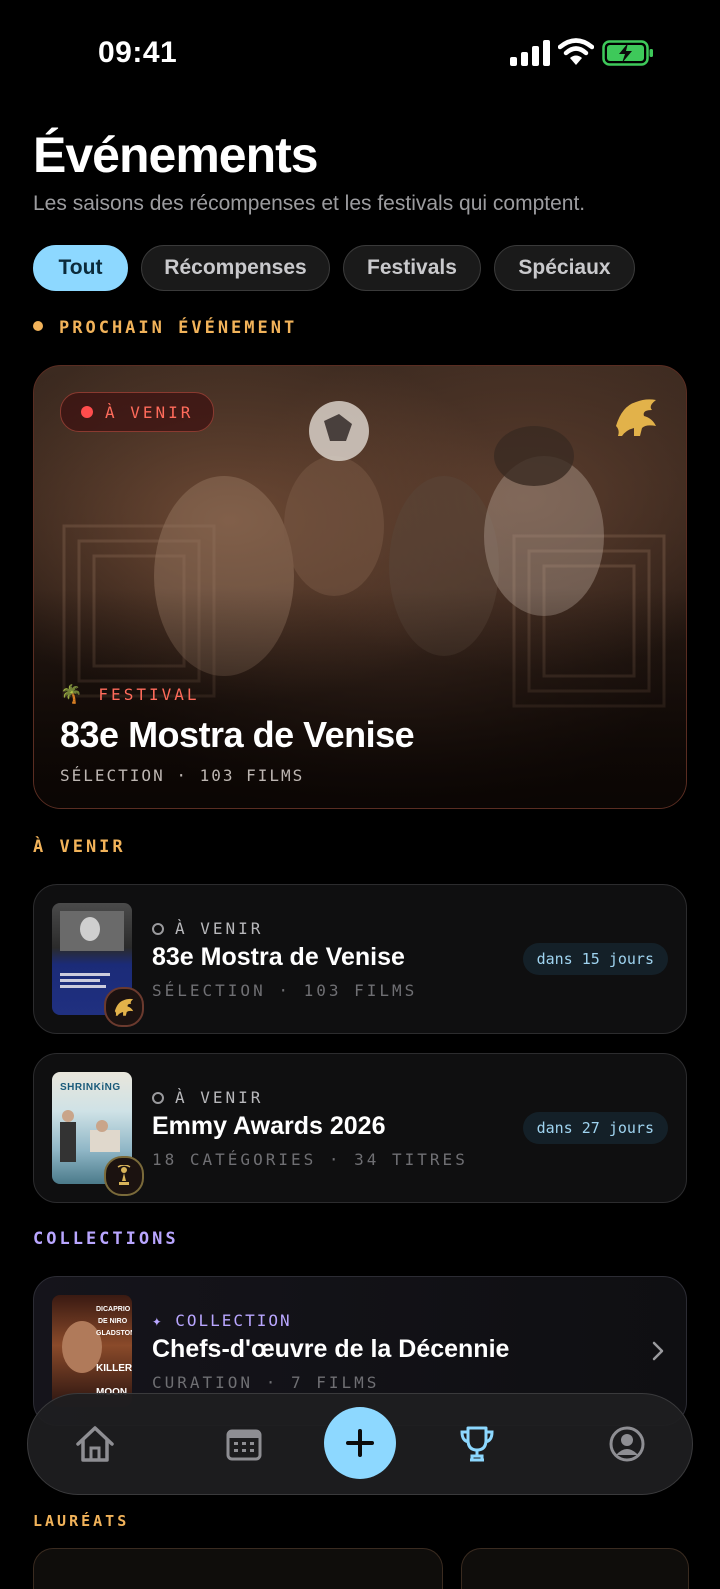  Describe the element at coordinates (90, 1087) in the screenshot. I see `svg-text: SHRINKiNG` at that location.